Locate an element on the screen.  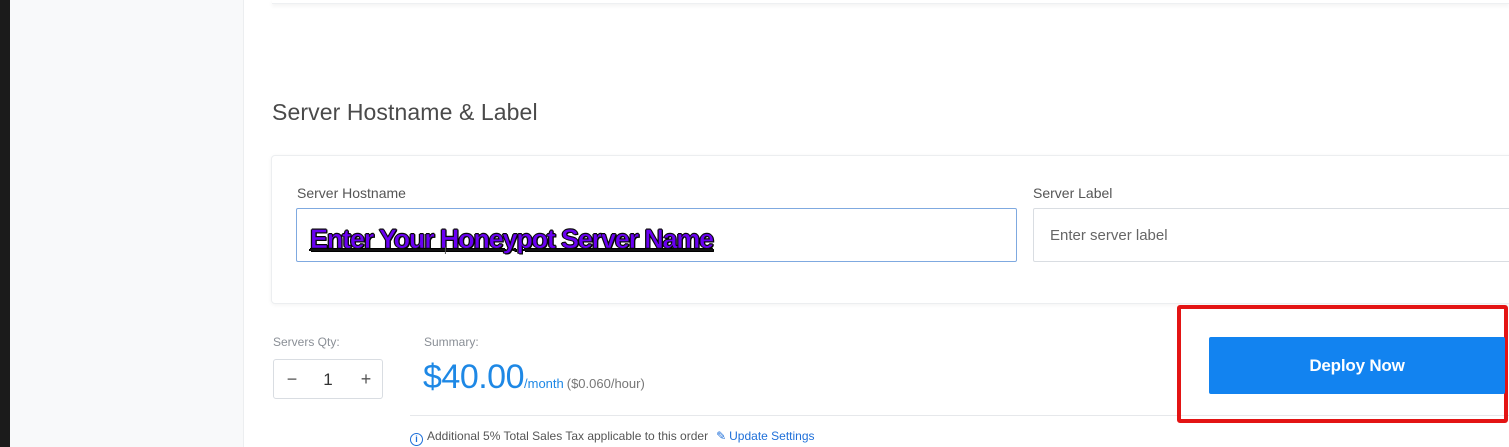
monthly-price: $40.00 is located at coordinates (474, 377).